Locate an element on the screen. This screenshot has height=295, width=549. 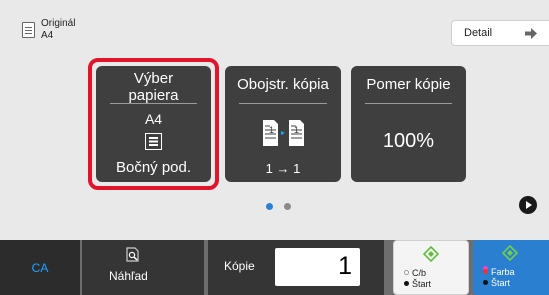
copies-value: 1 is located at coordinates (345, 266).